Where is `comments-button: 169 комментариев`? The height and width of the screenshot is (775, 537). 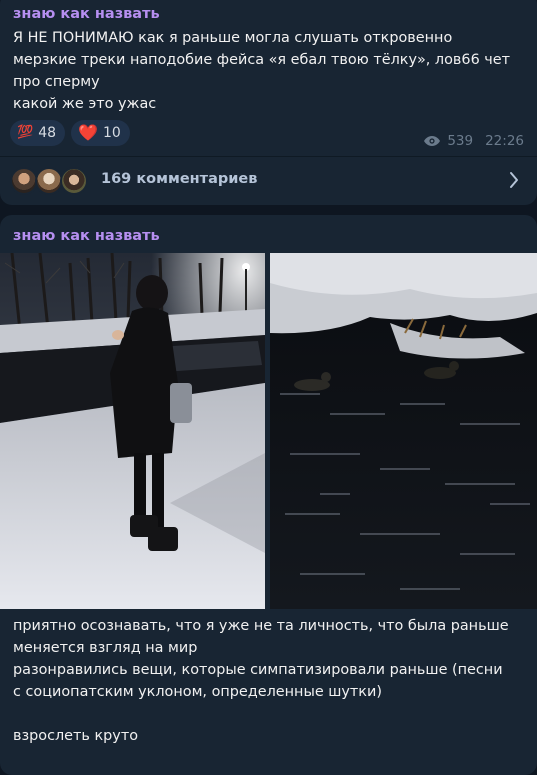 comments-button: 169 комментариев is located at coordinates (268, 181).